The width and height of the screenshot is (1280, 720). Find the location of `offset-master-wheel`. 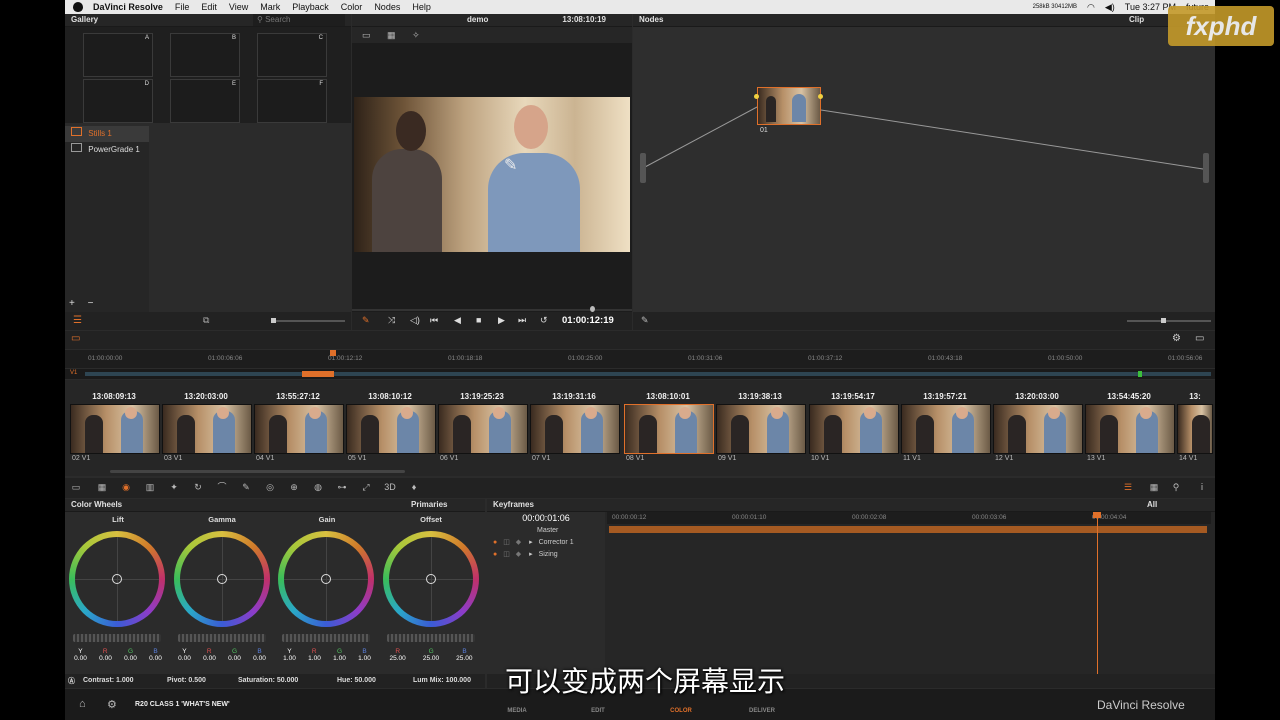

offset-master-wheel is located at coordinates (431, 638).